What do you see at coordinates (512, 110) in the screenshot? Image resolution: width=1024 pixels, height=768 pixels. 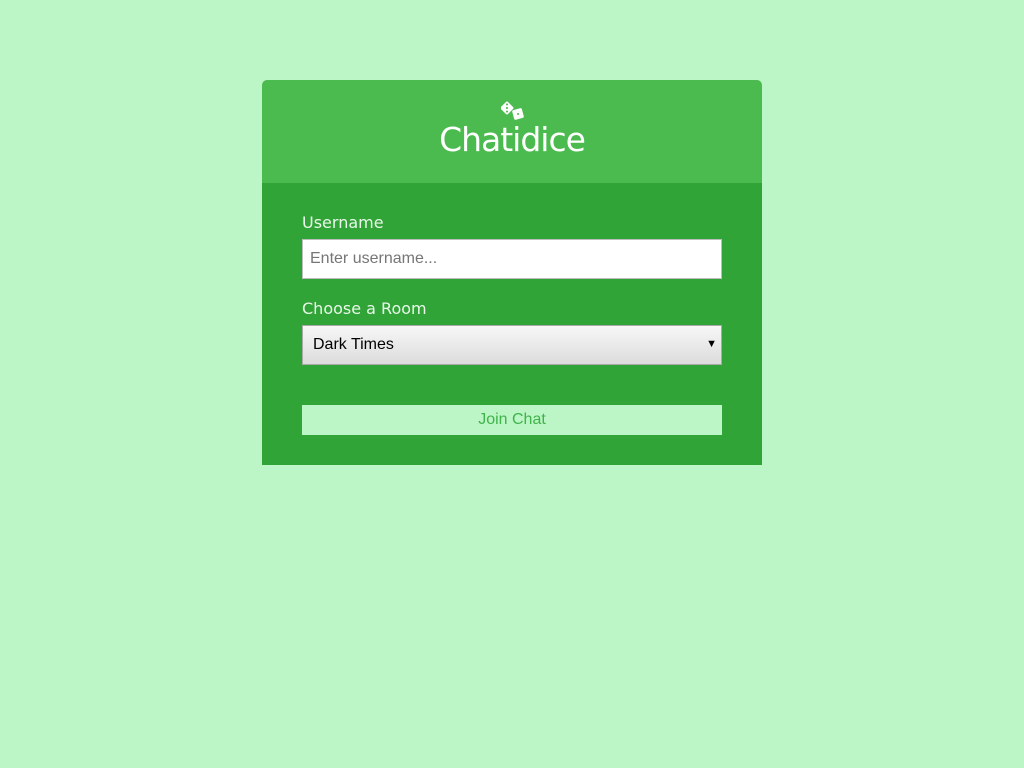 I see `dice-icon` at bounding box center [512, 110].